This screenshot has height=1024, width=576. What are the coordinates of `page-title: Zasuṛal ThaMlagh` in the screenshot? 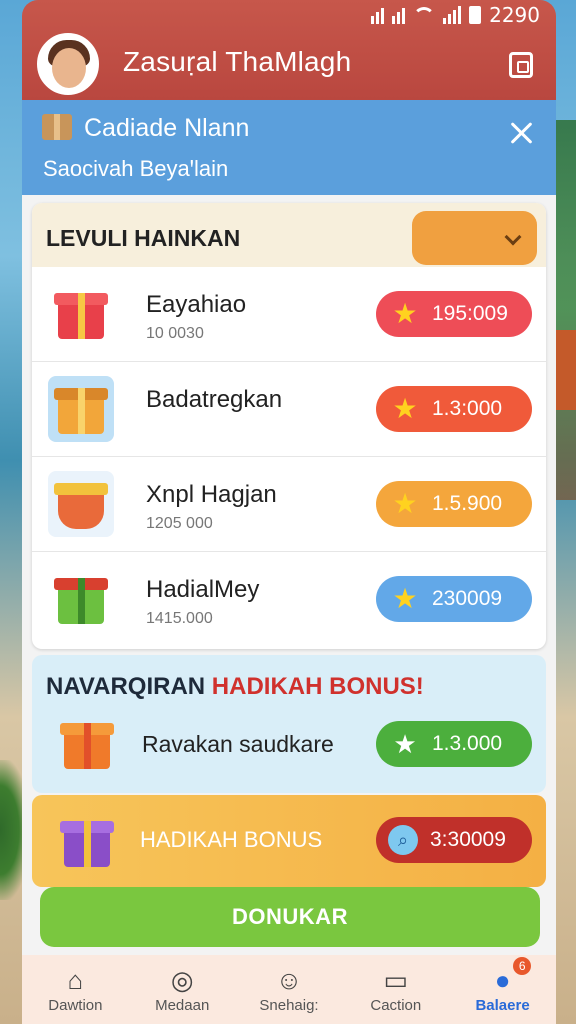 It's located at (237, 61).